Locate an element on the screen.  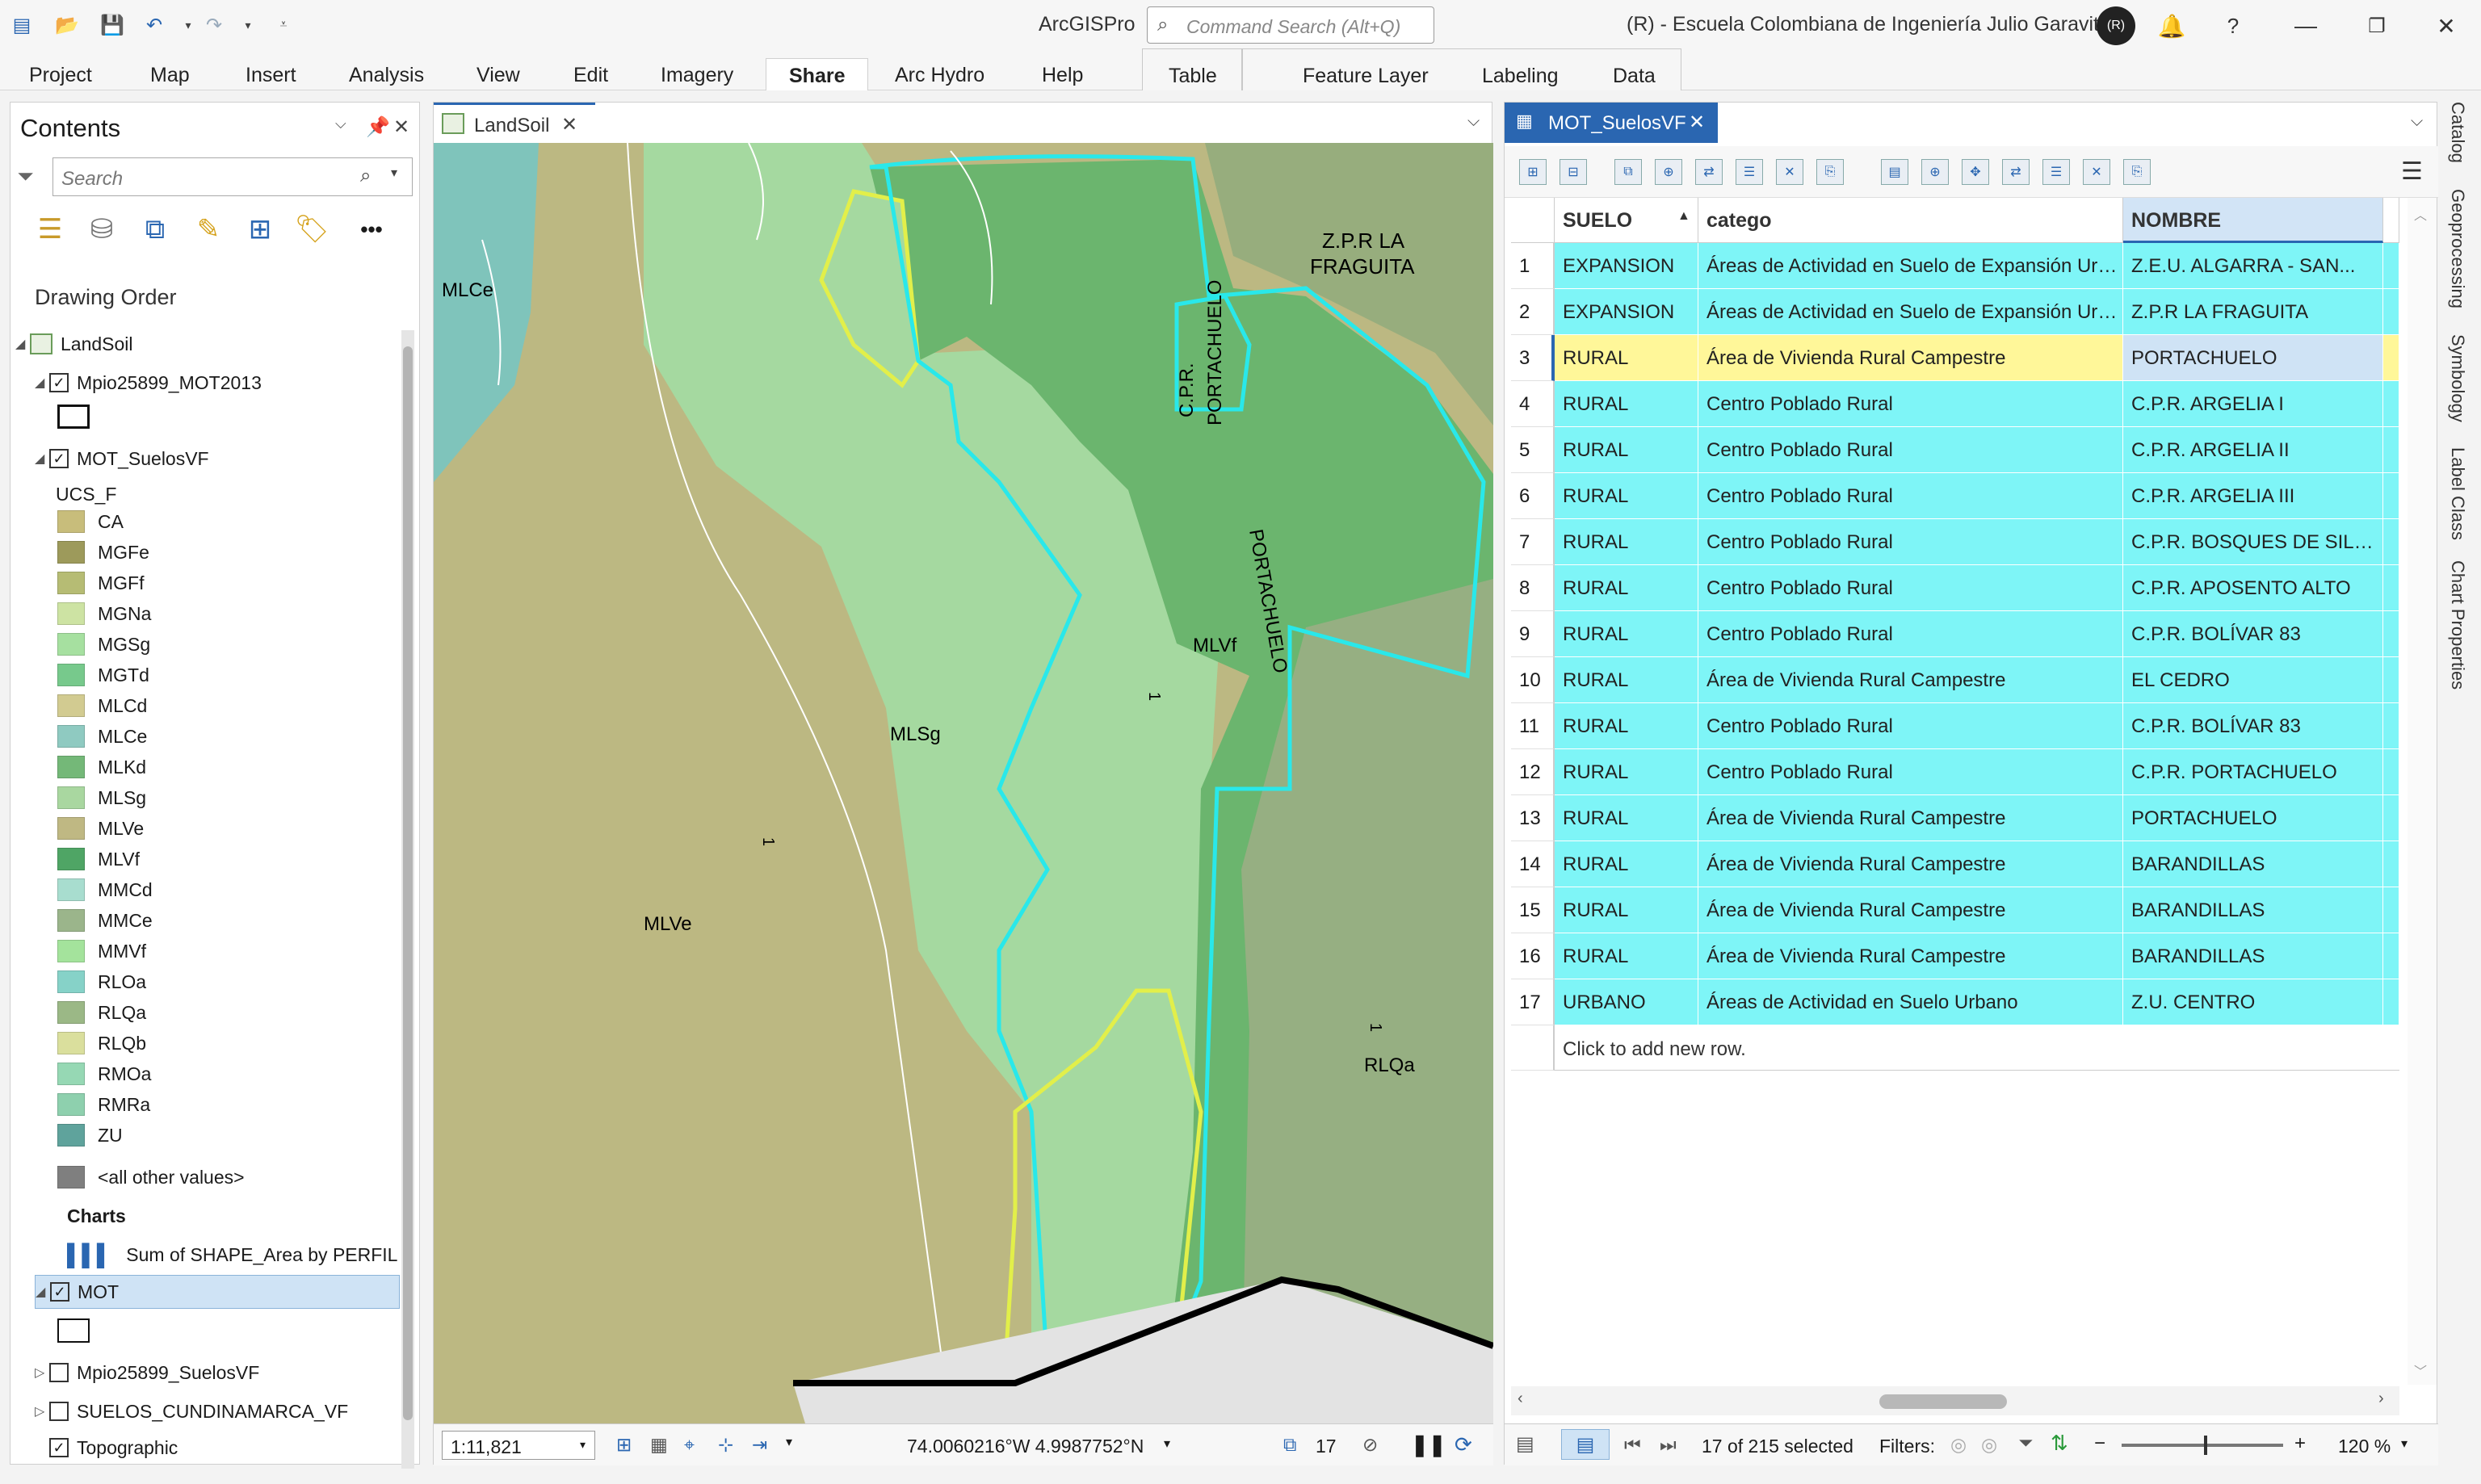
add-row-prompt: Click to add new row. is located at coordinates (1977, 1048).